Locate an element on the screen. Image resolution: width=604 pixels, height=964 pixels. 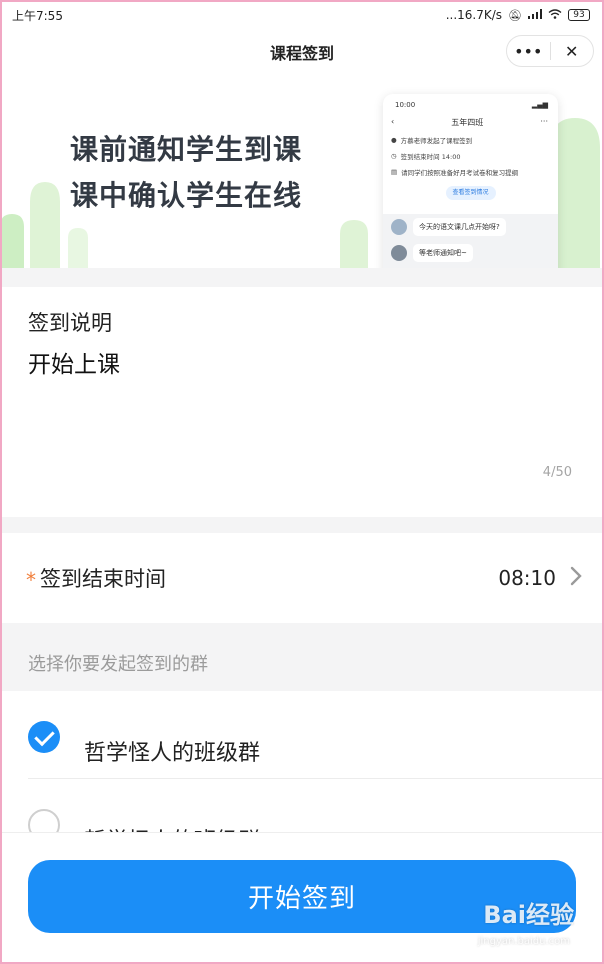
phone-notice: ● 方慕老师发起了课程签到 is located at coordinates (470, 140).